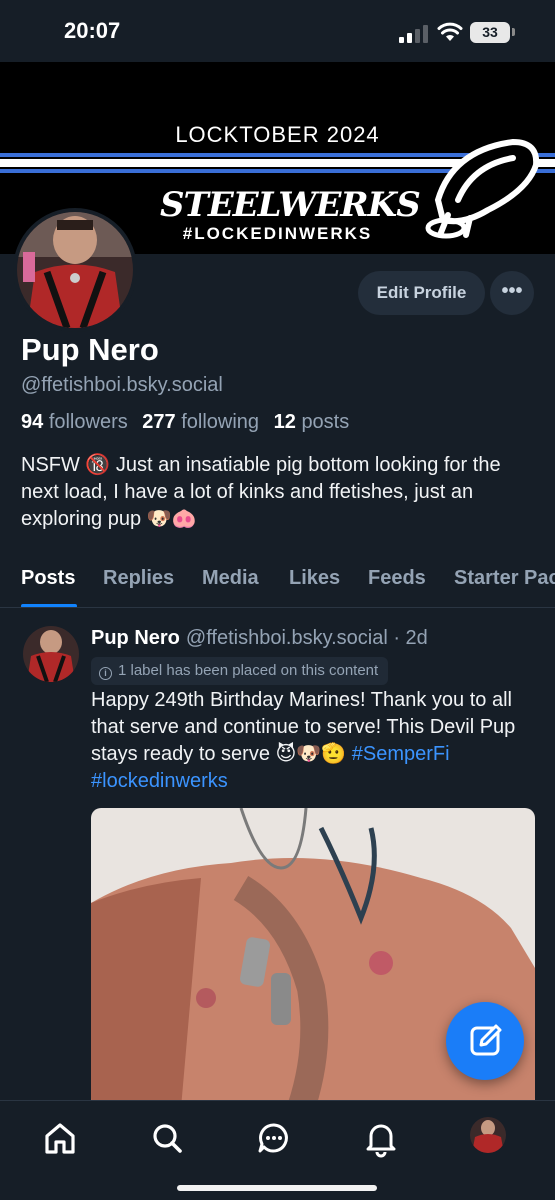 This screenshot has width=555, height=1200. Describe the element at coordinates (482, 188) in the screenshot. I see `device-illustration-icon` at that location.